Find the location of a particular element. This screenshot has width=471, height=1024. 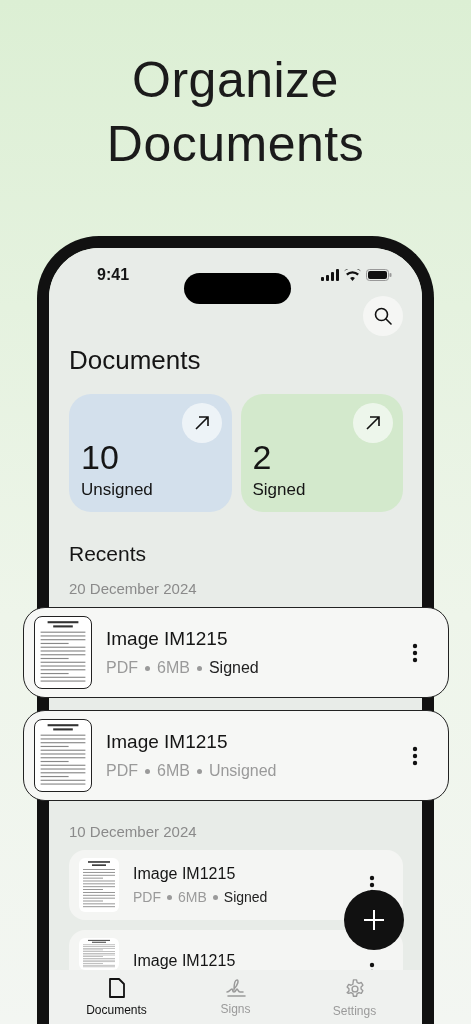

search-icon is located at coordinates (383, 316).